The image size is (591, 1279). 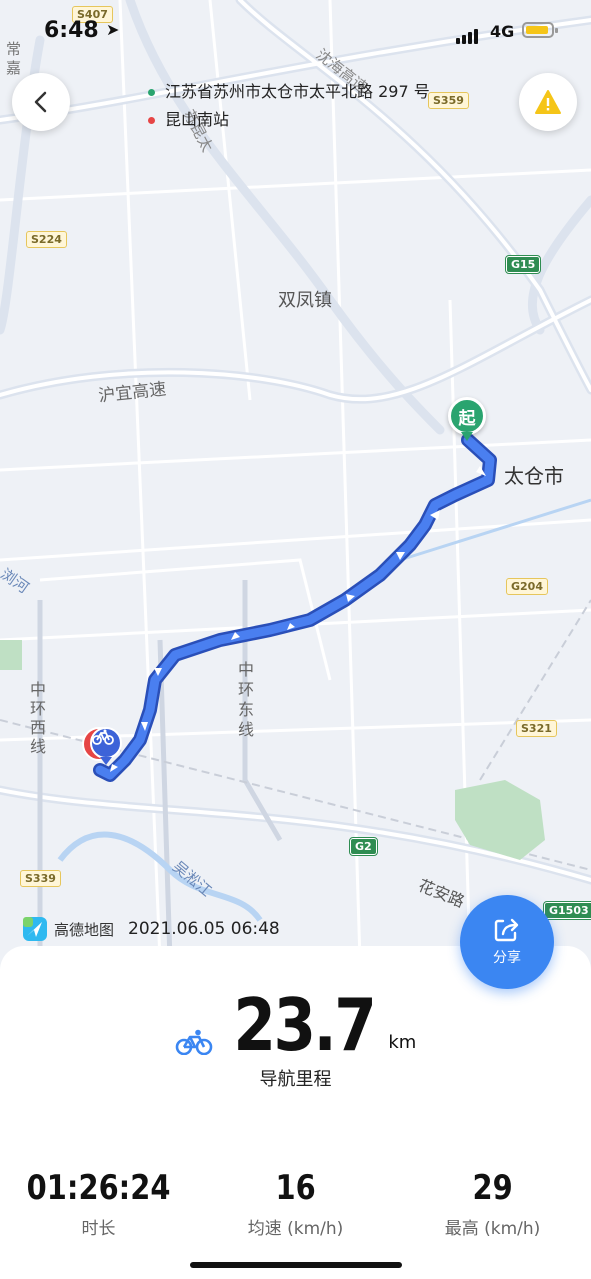 I want to click on stat-duration: 01:26:24 时长, so click(x=98, y=1203).